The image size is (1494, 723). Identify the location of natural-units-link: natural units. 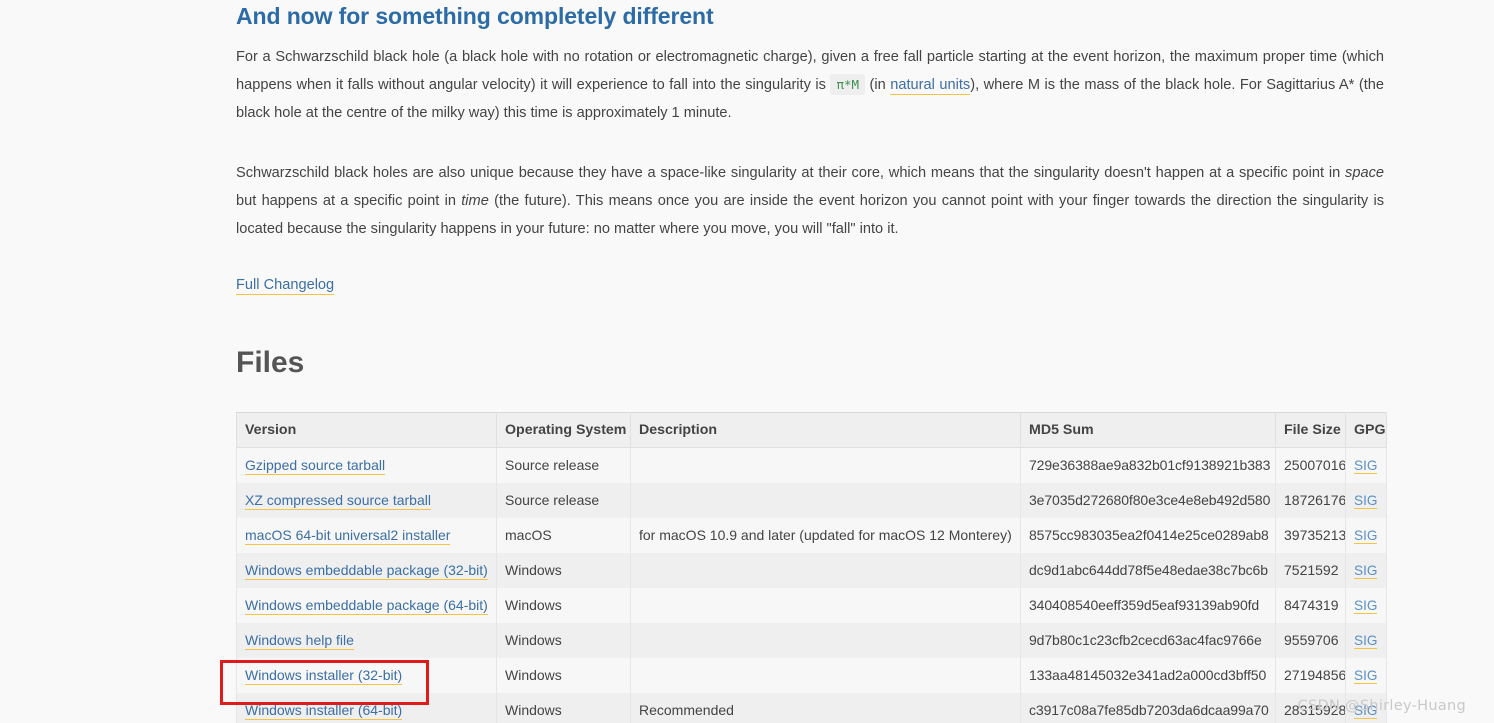
(930, 86).